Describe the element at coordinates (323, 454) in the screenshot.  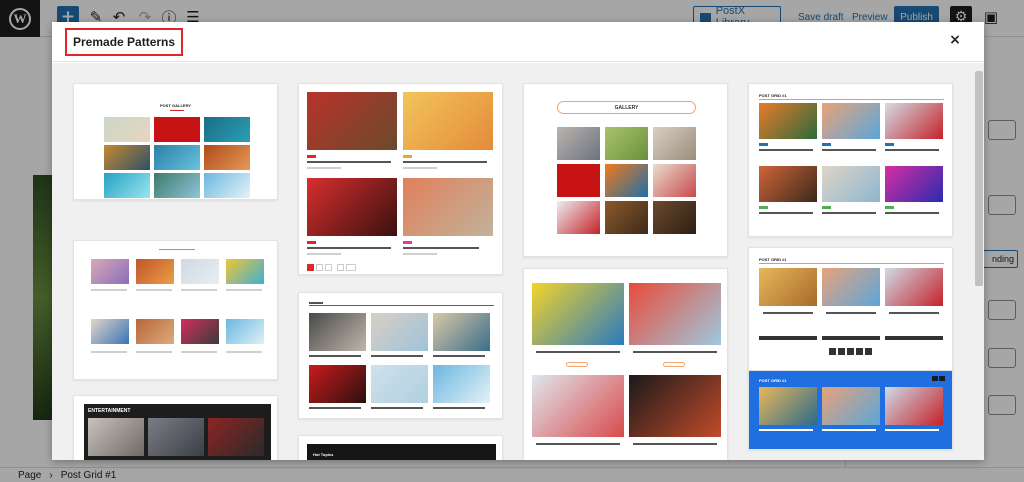
I see `pattern-title: Hot Topics` at that location.